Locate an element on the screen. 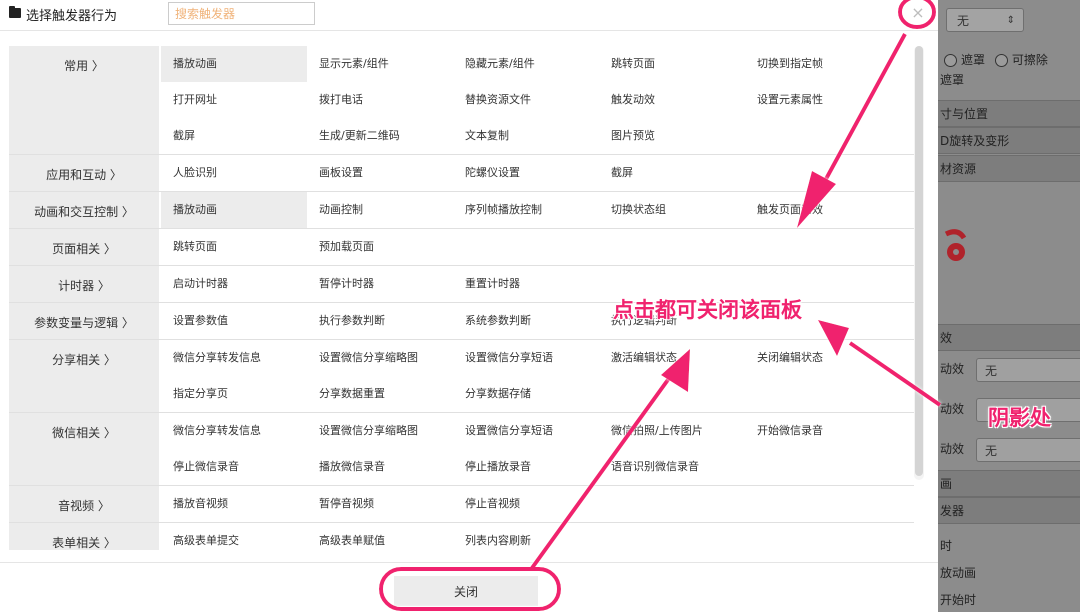 This screenshot has width=1080, height=613. trigger-action-item: 序列帧播放控制 is located at coordinates (526, 210).